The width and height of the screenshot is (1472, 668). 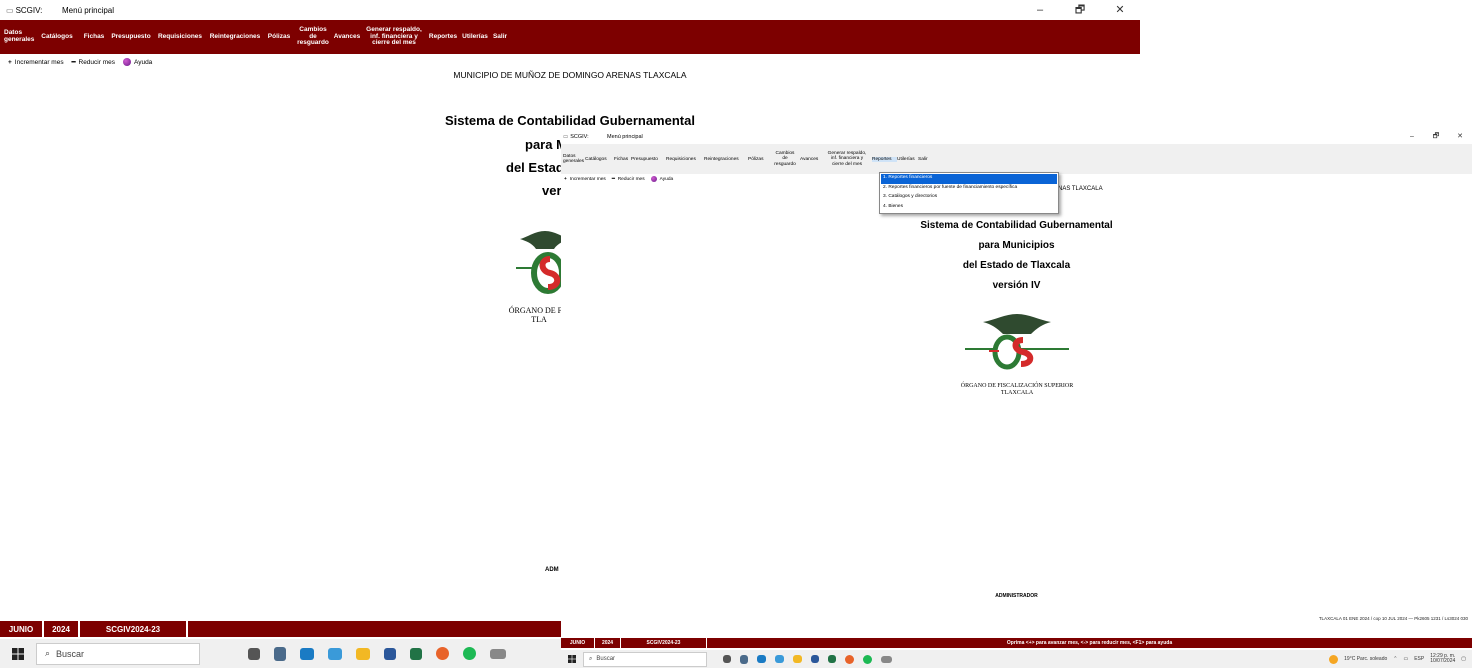 I want to click on clock: 12:29 p. m. 10/07/2024, so click(x=1443, y=659).